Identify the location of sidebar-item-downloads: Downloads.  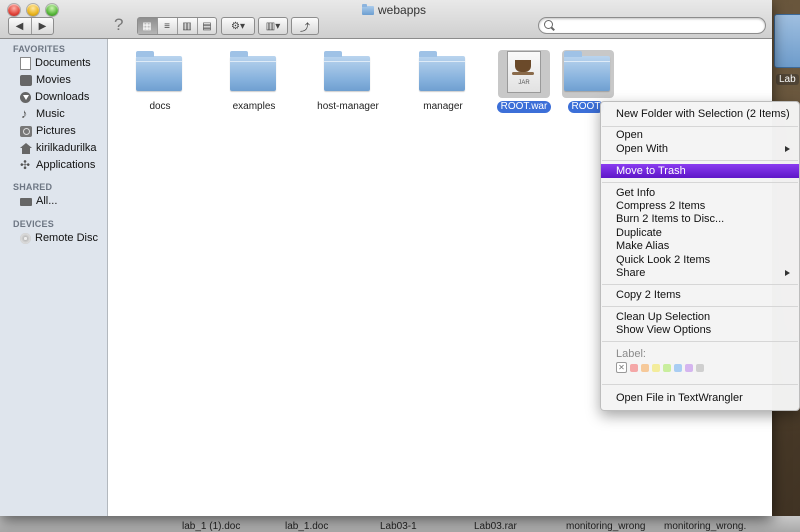
(54, 97).